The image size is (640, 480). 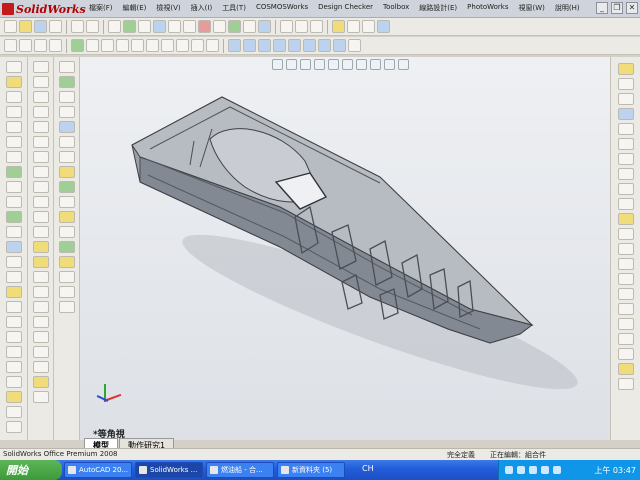 What do you see at coordinates (66, 262) in the screenshot?
I see `sheetmetal-corner-icon` at bounding box center [66, 262].